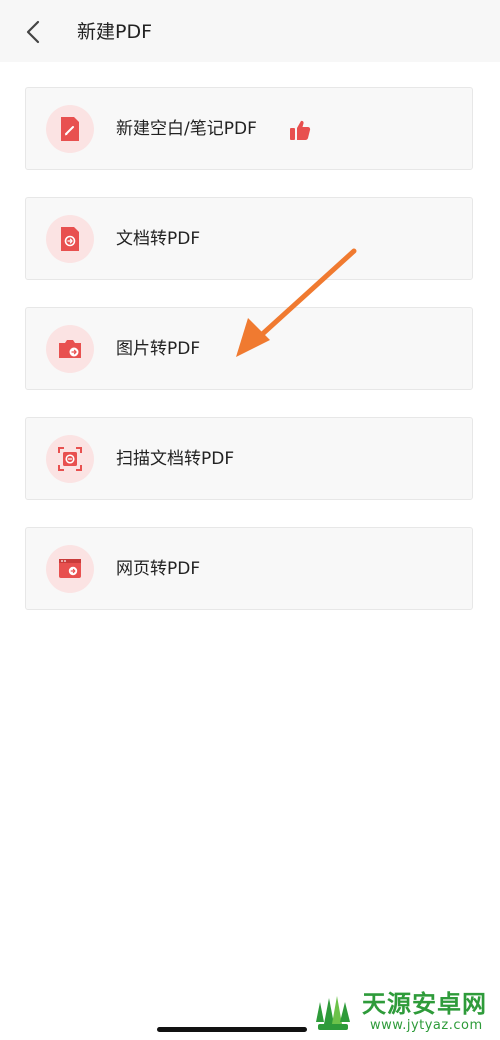  What do you see at coordinates (232, 1029) in the screenshot?
I see `home-indicator` at bounding box center [232, 1029].